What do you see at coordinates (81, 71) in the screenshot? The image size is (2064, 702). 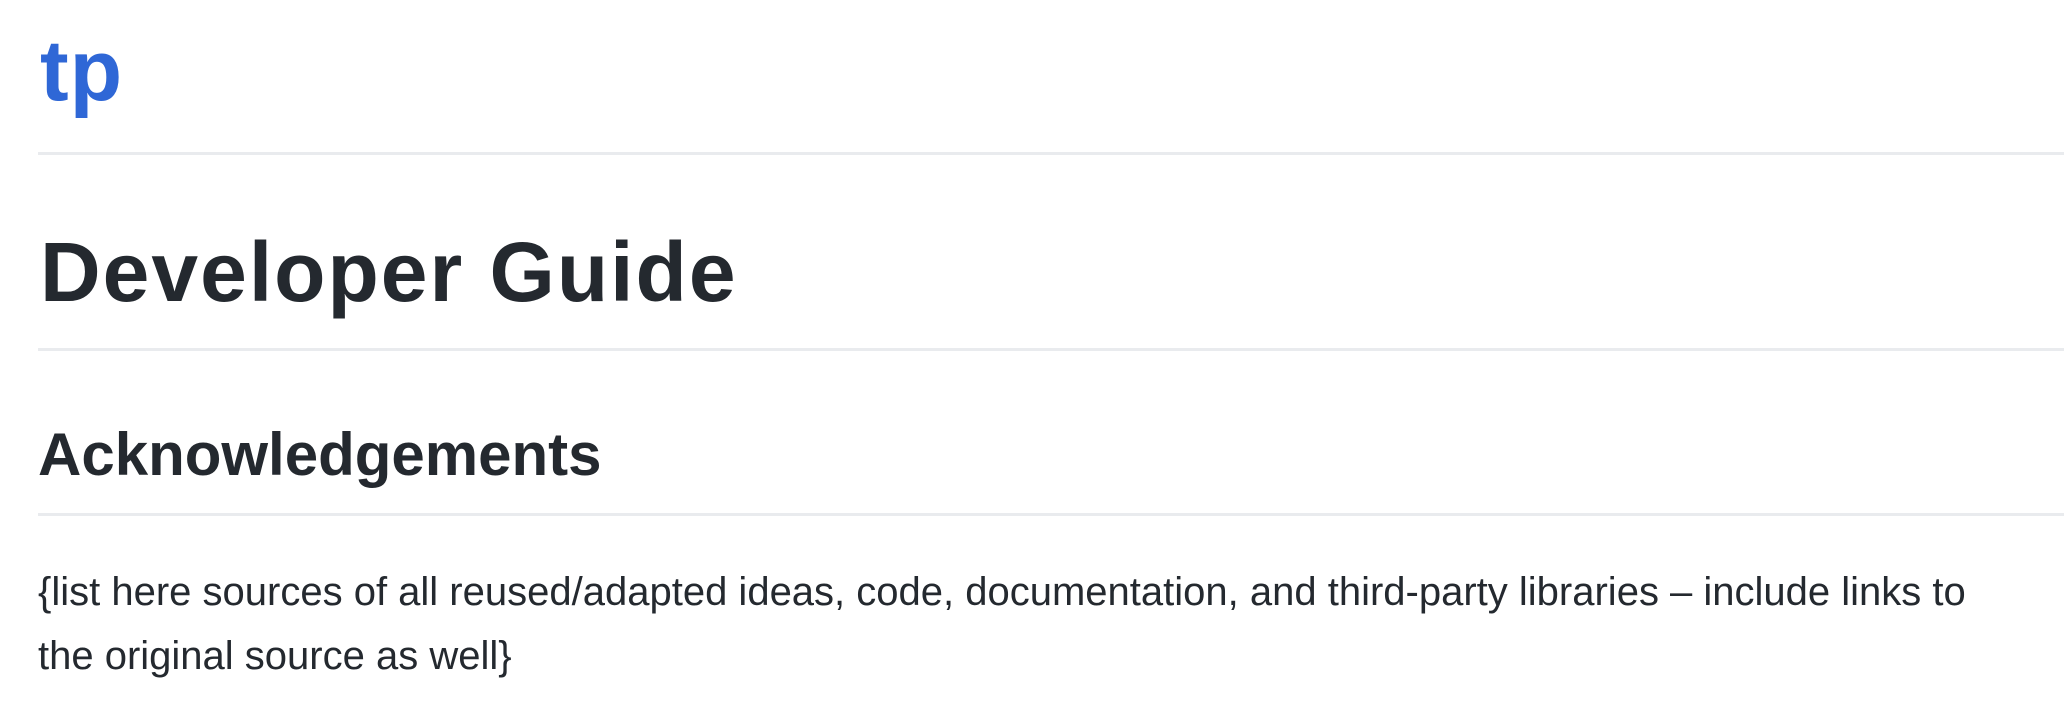 I see `site-title-link: tp` at bounding box center [81, 71].